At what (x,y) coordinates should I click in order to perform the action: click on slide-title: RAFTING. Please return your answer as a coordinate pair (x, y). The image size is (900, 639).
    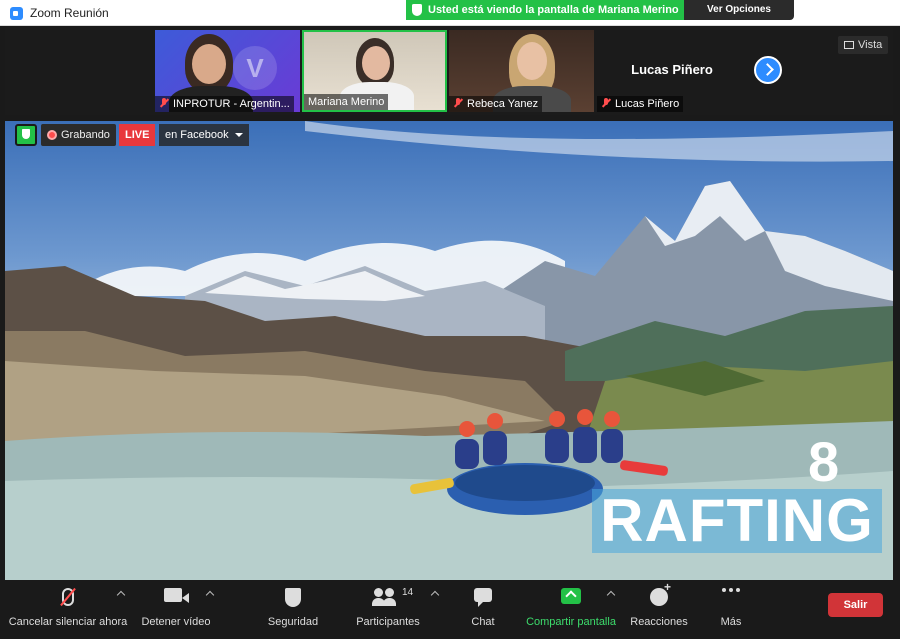
    Looking at the image, I should click on (737, 521).